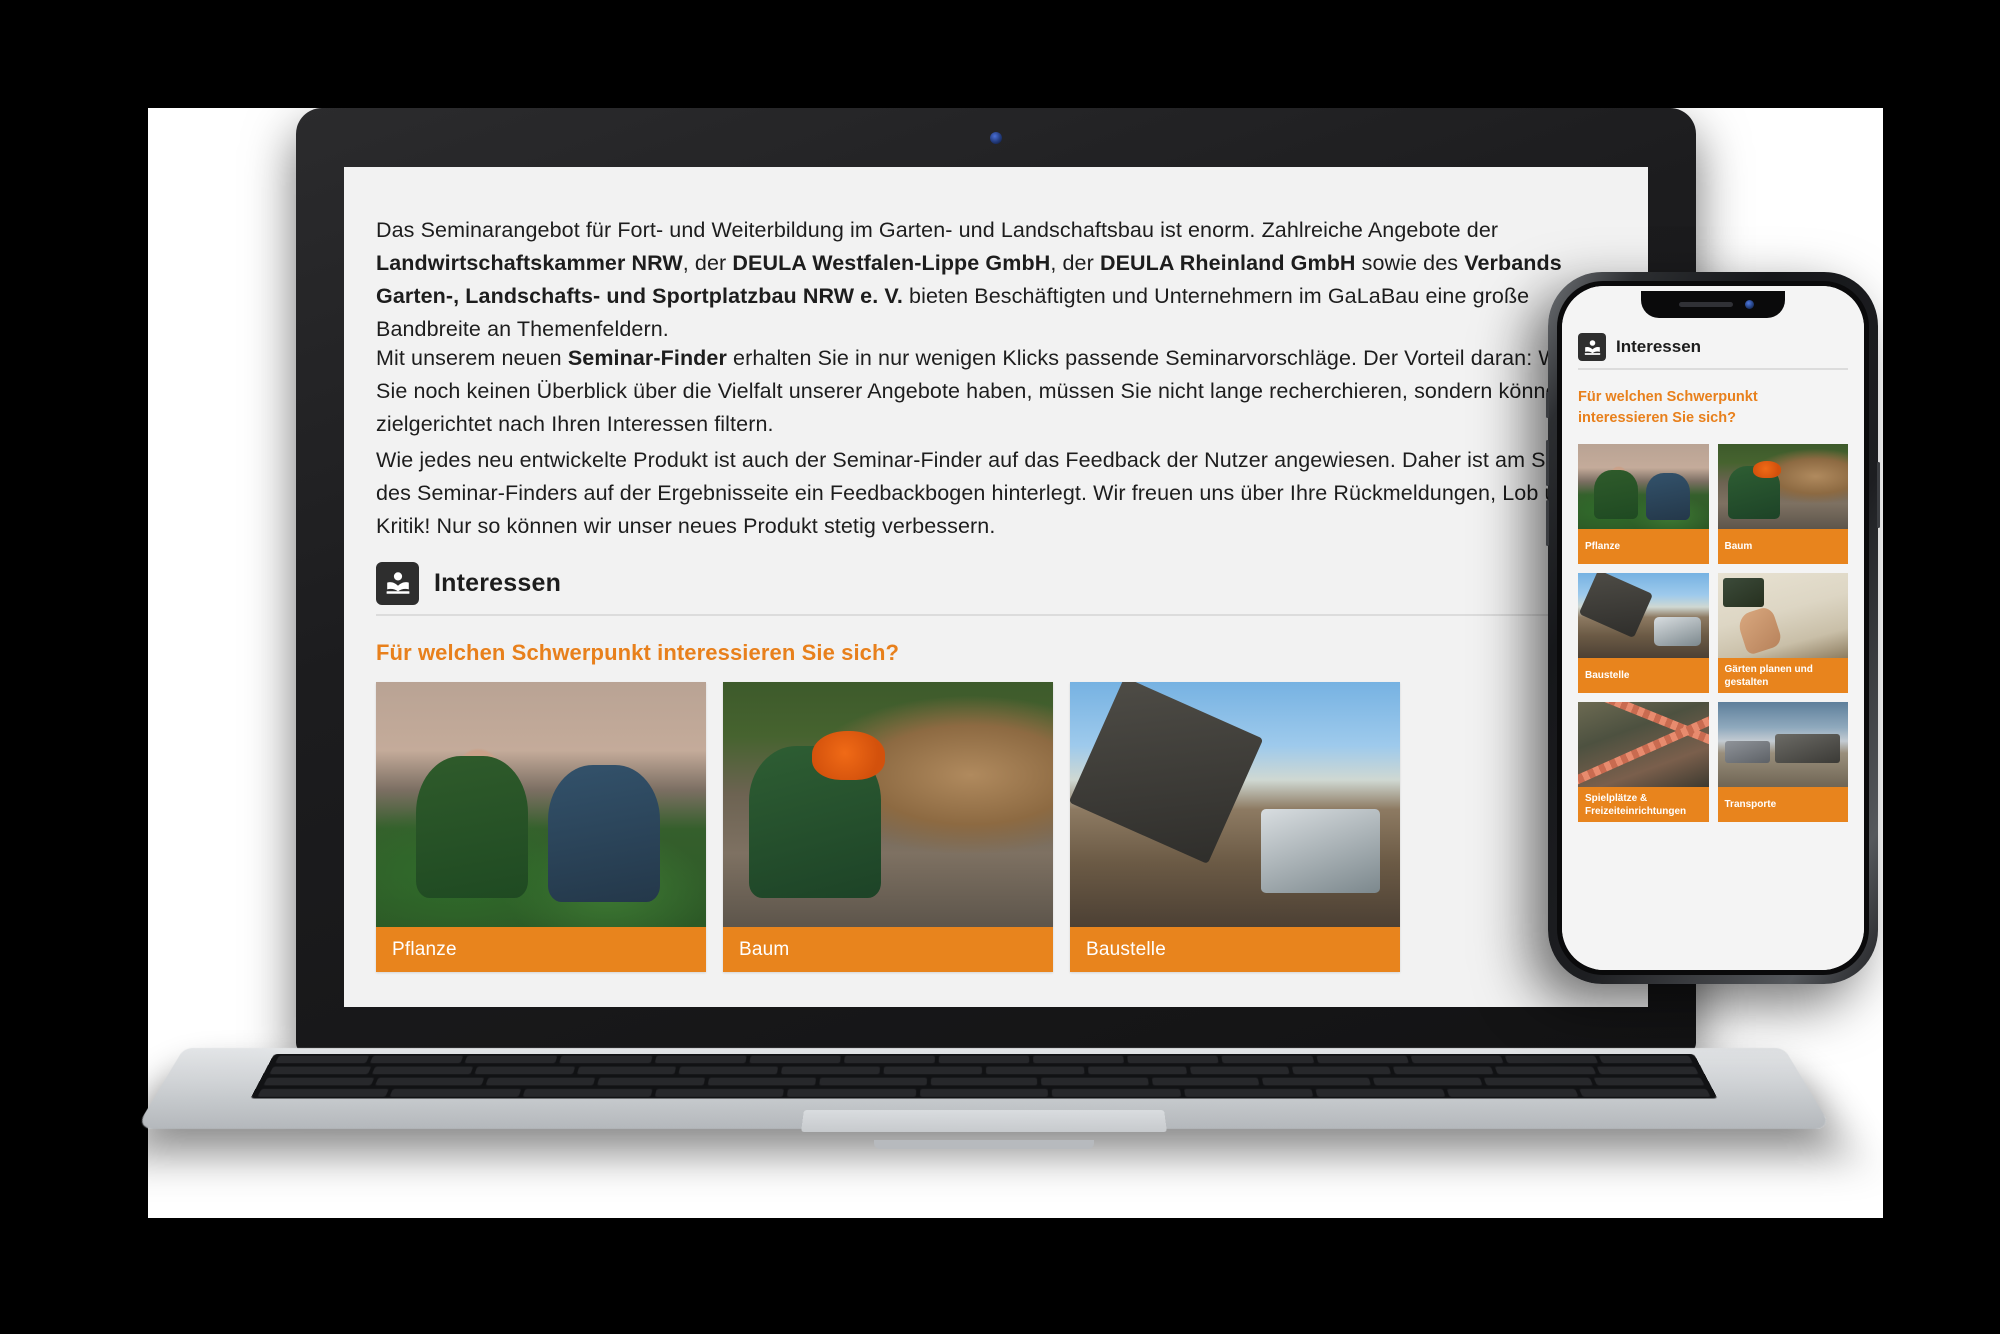 The height and width of the screenshot is (1334, 2000). What do you see at coordinates (1706, 304) in the screenshot?
I see `earpiece-speaker-icon` at bounding box center [1706, 304].